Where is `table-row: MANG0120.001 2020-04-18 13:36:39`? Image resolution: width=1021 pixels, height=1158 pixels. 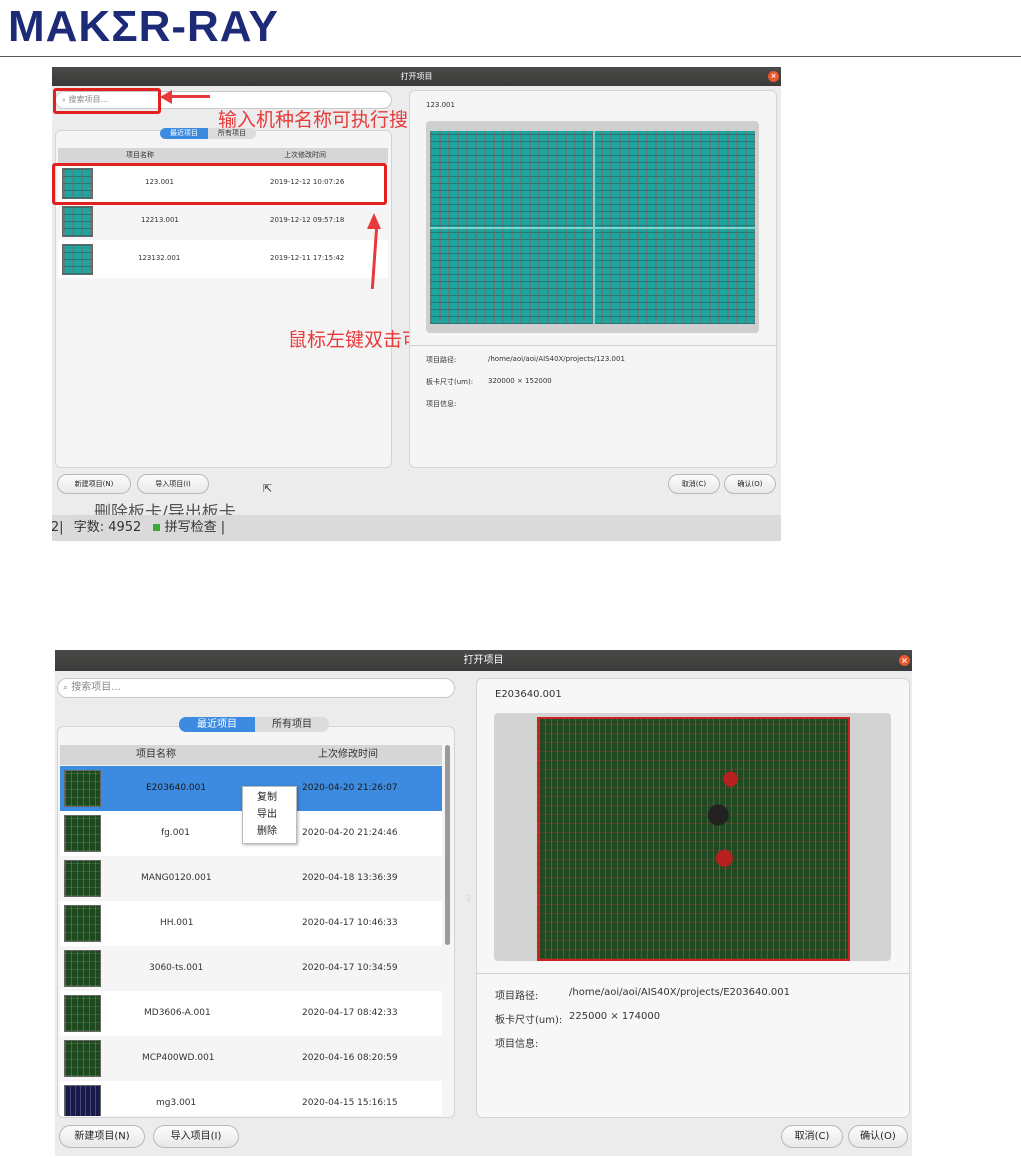 table-row: MANG0120.001 2020-04-18 13:36:39 is located at coordinates (251, 878).